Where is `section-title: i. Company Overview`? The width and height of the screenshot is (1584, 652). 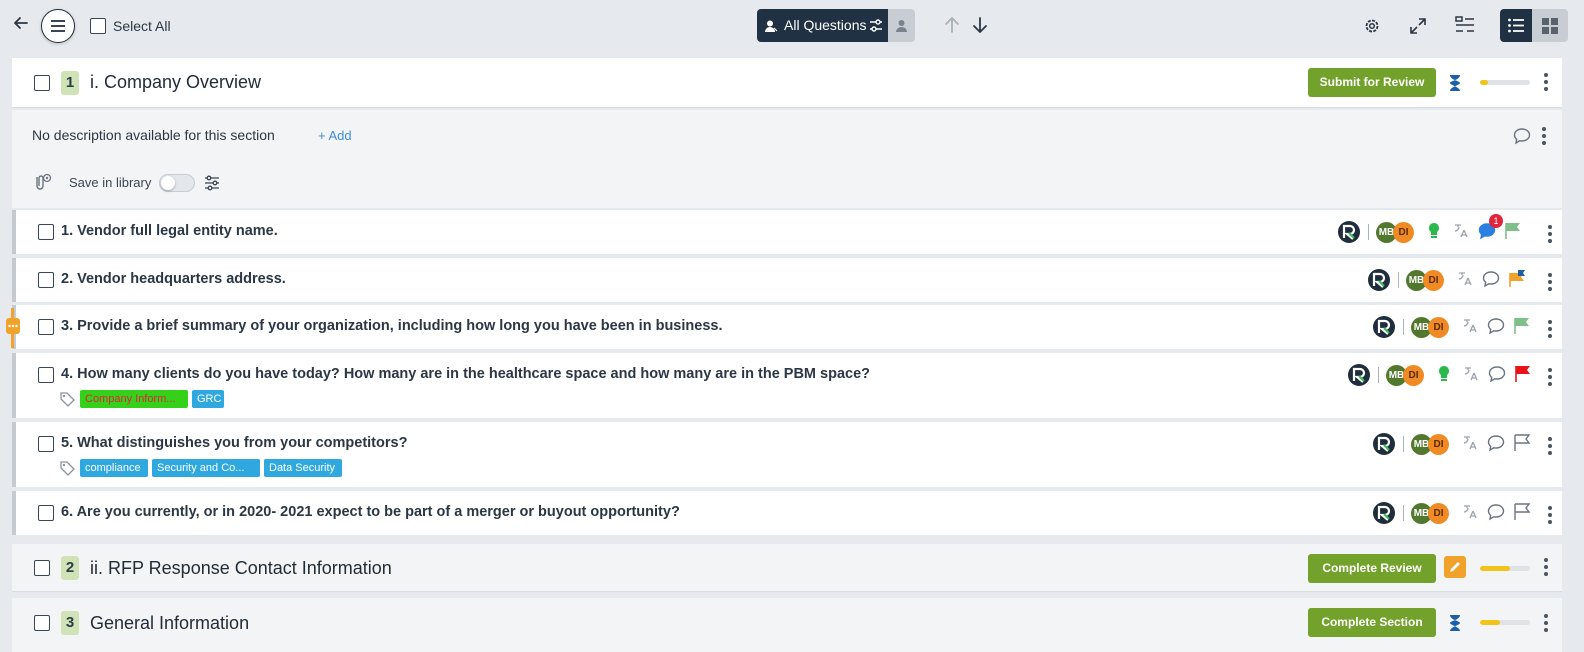 section-title: i. Company Overview is located at coordinates (175, 82).